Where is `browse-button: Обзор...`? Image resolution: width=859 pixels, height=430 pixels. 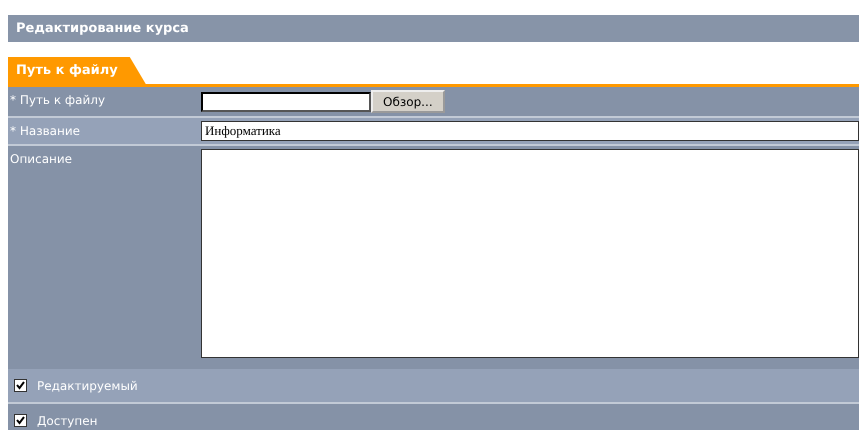 browse-button: Обзор... is located at coordinates (408, 101).